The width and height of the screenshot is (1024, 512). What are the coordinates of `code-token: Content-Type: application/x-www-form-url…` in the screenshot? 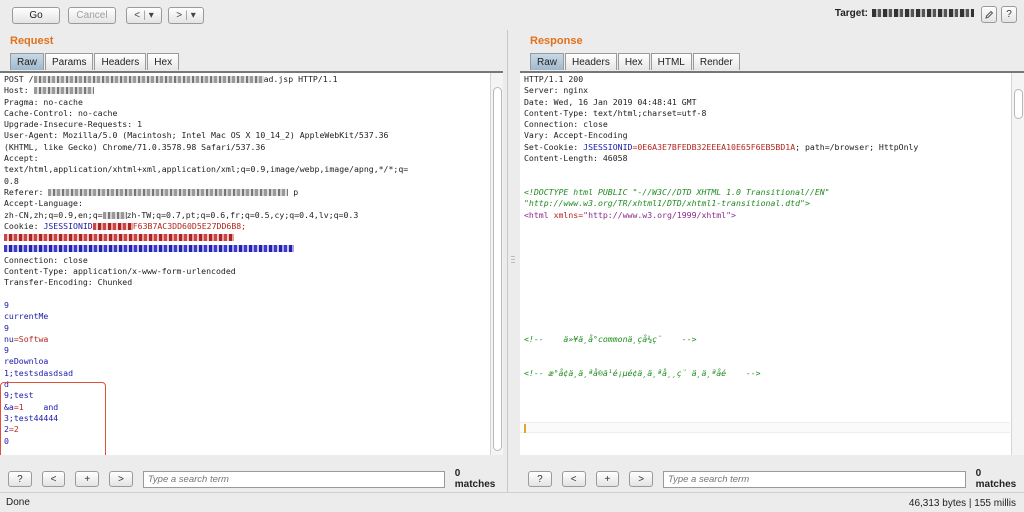 It's located at (120, 271).